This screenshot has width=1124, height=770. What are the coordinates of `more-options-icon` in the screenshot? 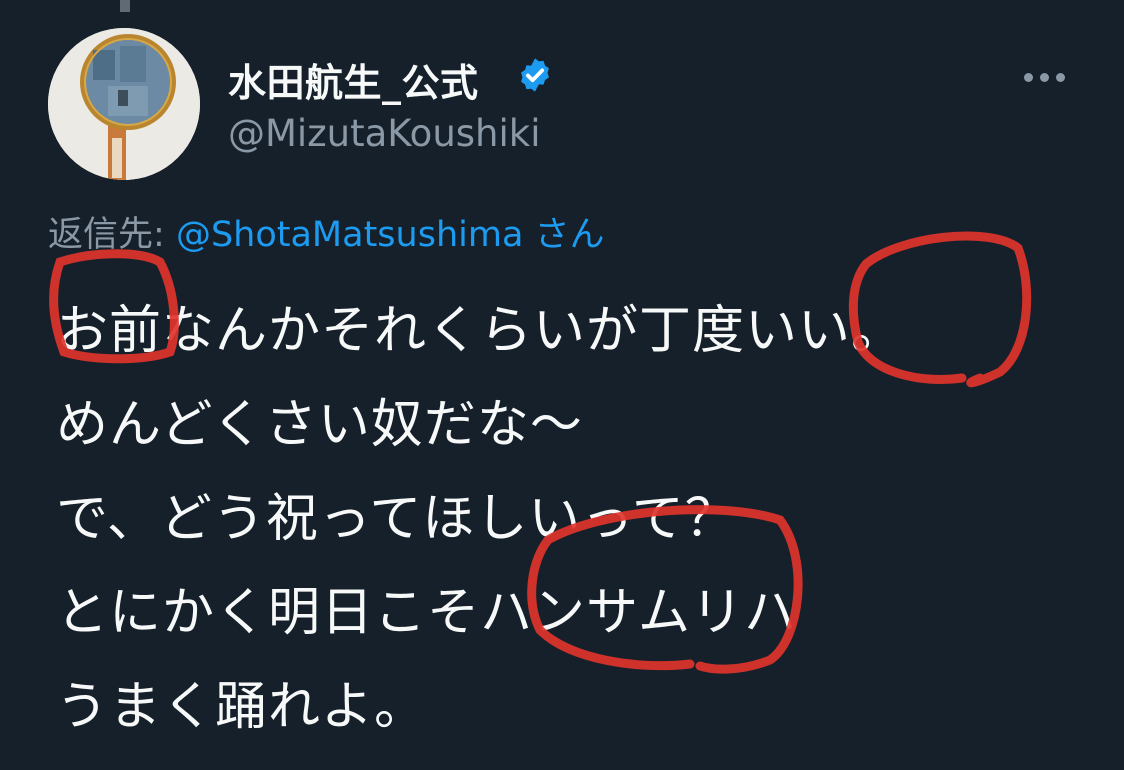 It's located at (1050, 77).